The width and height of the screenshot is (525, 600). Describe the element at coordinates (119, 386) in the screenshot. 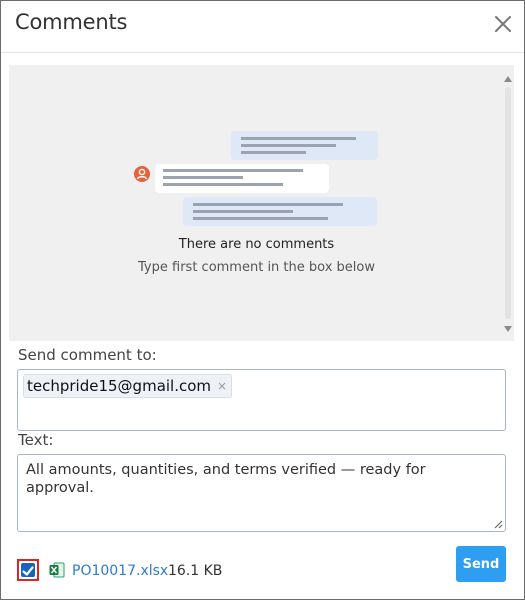

I see `recipient-email: techpride15@gmail.com` at that location.